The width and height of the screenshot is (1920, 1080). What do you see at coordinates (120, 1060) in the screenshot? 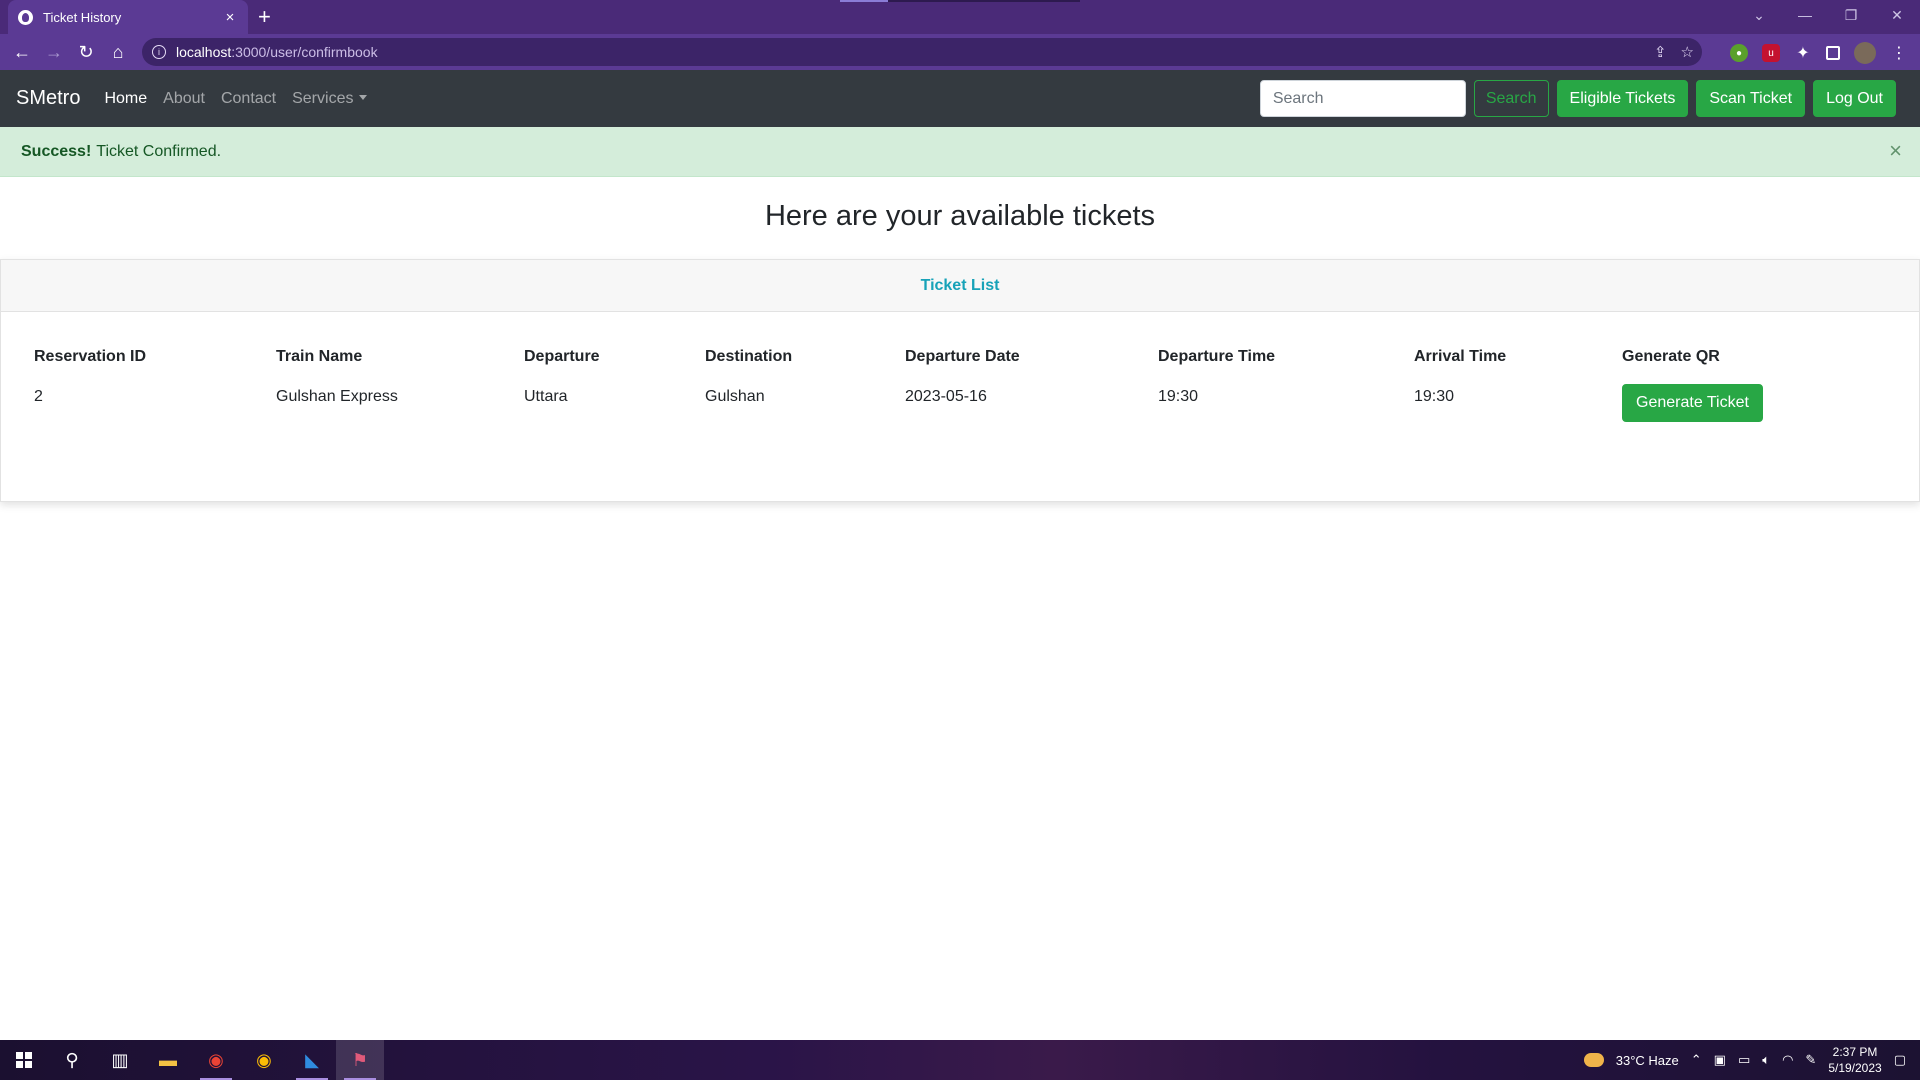
I see `task-view-icon: ▥` at bounding box center [120, 1060].